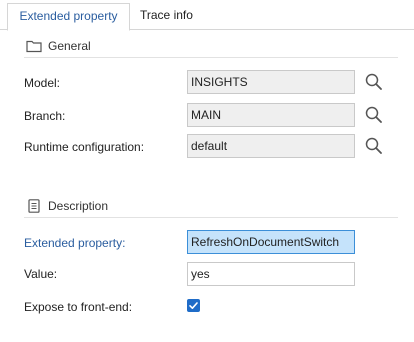 This screenshot has height=342, width=414. I want to click on document-icon, so click(34, 206).